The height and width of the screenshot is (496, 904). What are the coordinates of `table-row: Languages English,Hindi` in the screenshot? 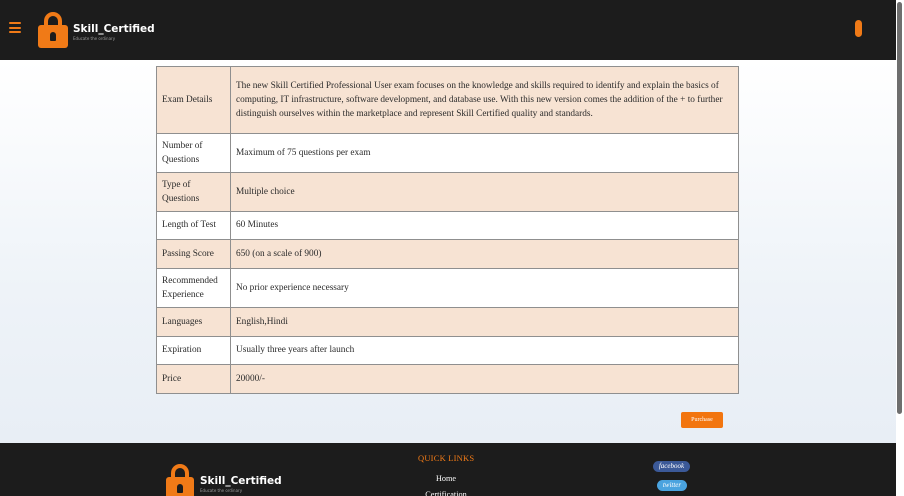 It's located at (447, 322).